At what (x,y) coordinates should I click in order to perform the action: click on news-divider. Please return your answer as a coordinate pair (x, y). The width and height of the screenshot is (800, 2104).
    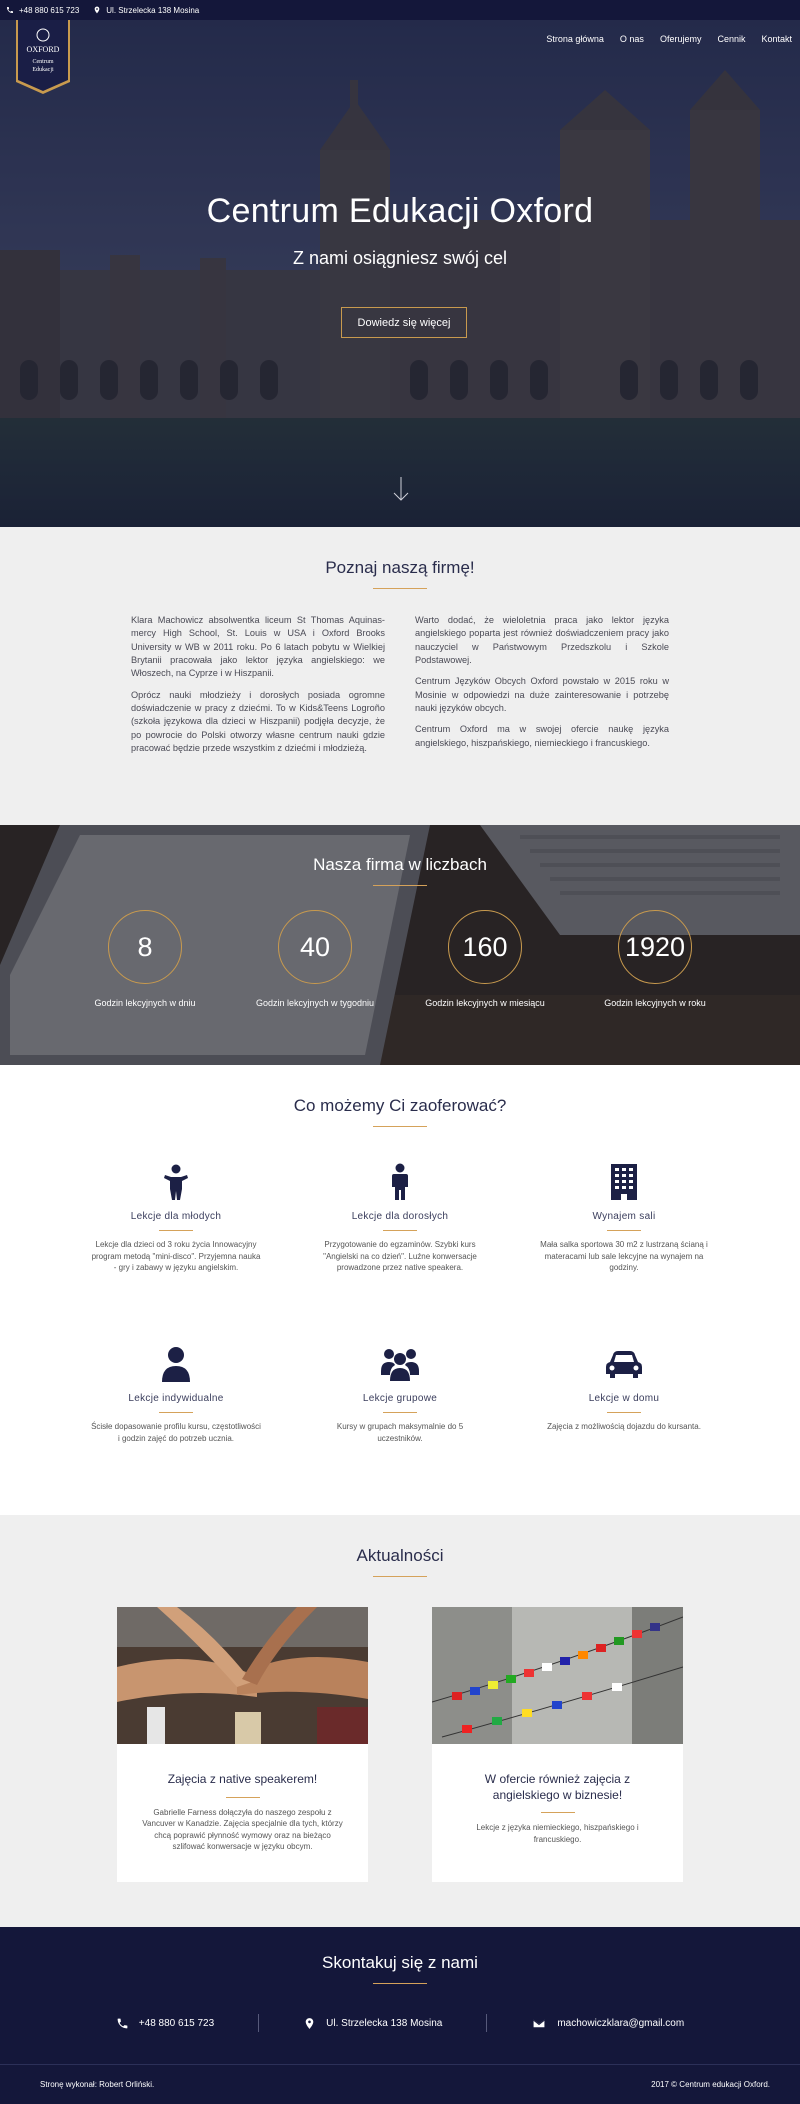
    Looking at the image, I should click on (400, 1576).